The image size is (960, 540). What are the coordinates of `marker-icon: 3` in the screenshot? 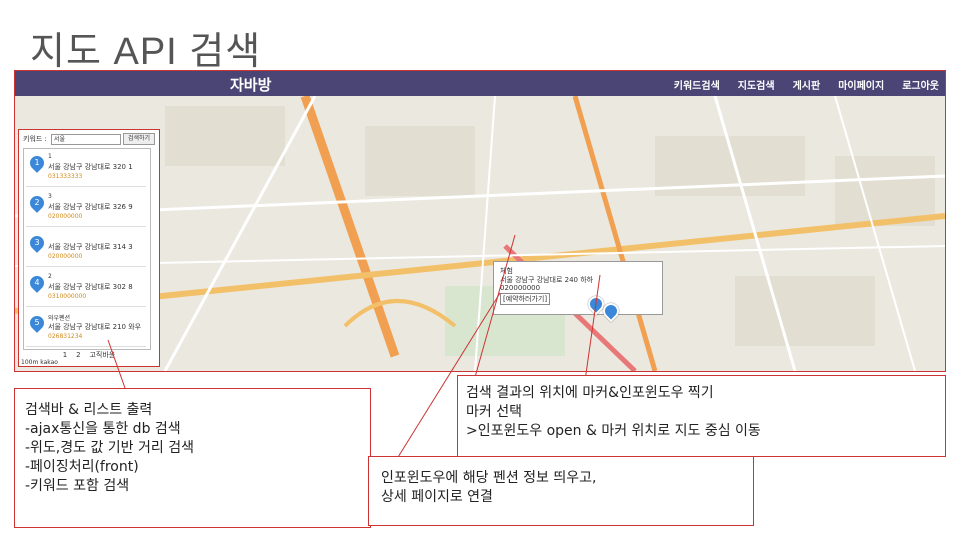 It's located at (37, 243).